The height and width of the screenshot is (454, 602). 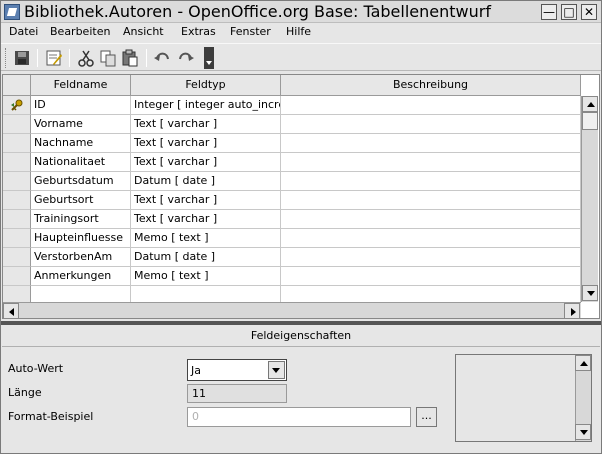 I want to click on scroll-down-button, so click(x=590, y=293).